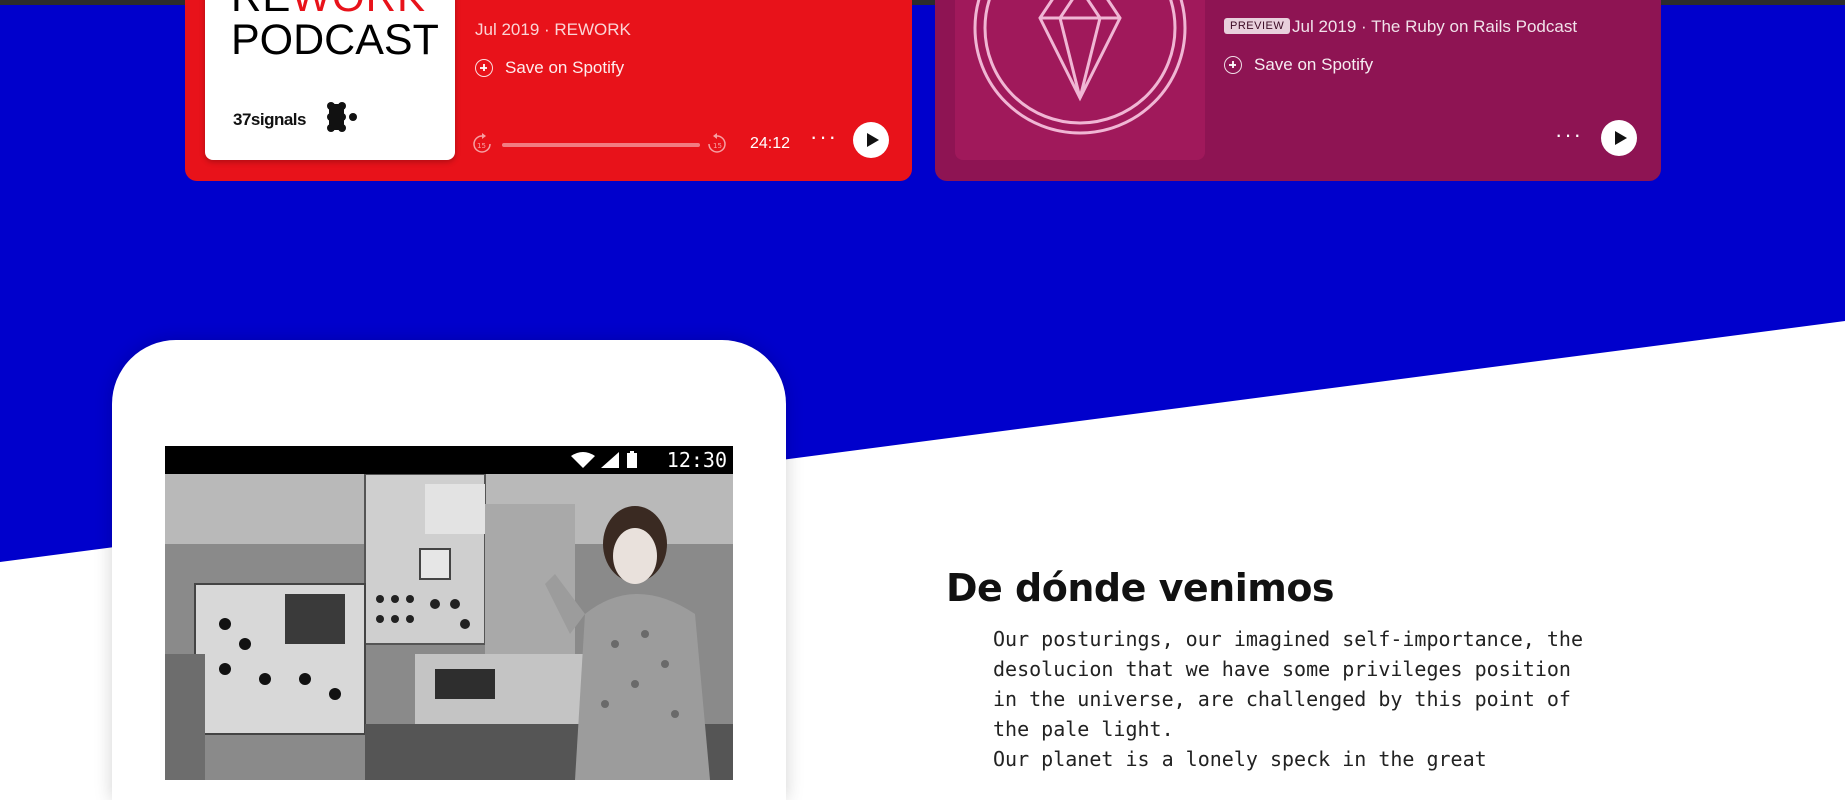 The width and height of the screenshot is (1845, 800). I want to click on preview-badge: PREVIEW, so click(1257, 26).